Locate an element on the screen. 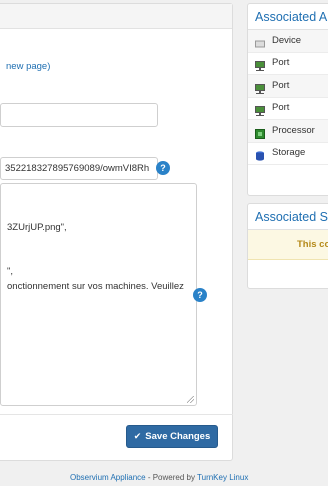 The width and height of the screenshot is (328, 486). panel-title: Associated Sy is located at coordinates (288, 217).